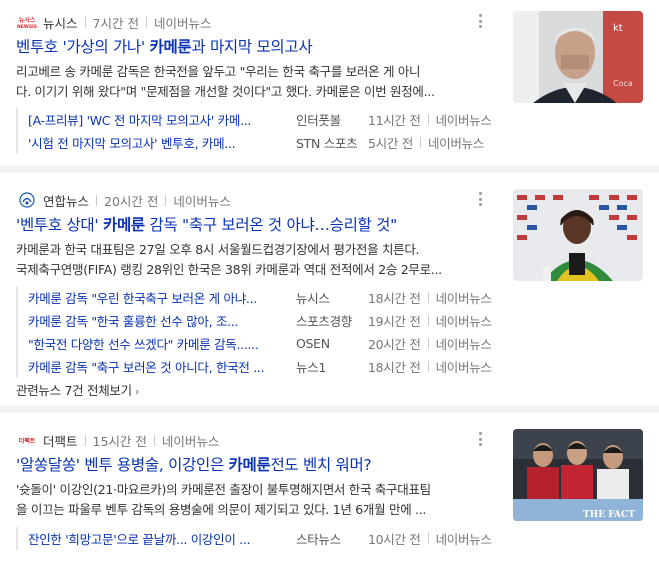 This screenshot has width=659, height=568. What do you see at coordinates (136, 391) in the screenshot?
I see `chevron-right-icon: ›` at bounding box center [136, 391].